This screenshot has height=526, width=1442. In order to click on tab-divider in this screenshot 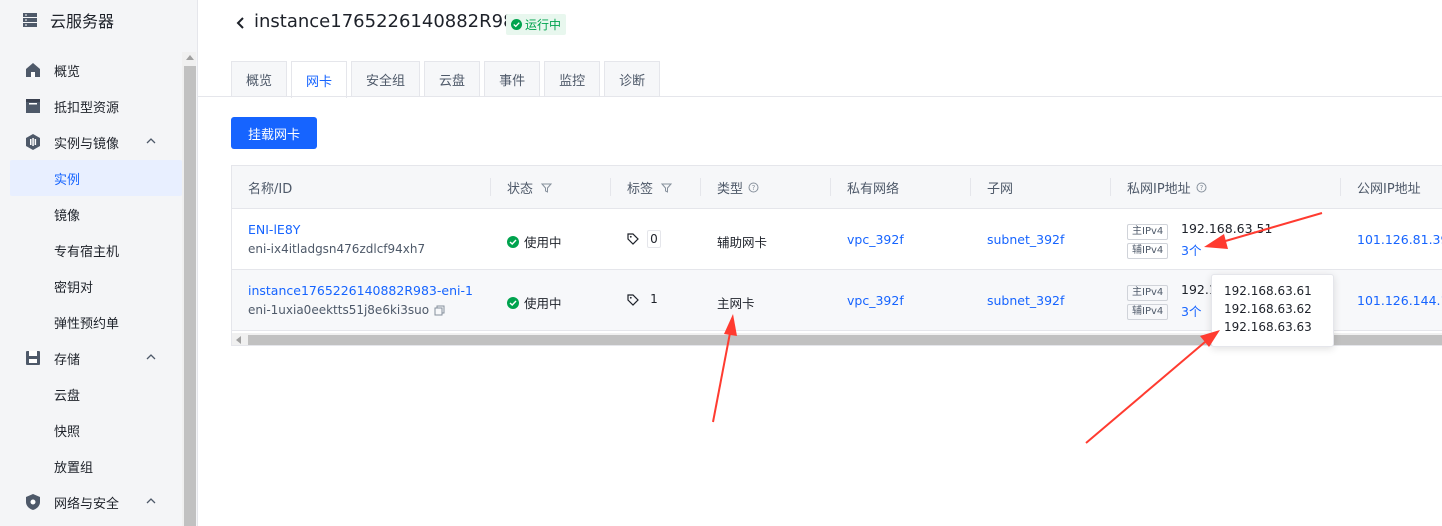, I will do `click(820, 96)`.